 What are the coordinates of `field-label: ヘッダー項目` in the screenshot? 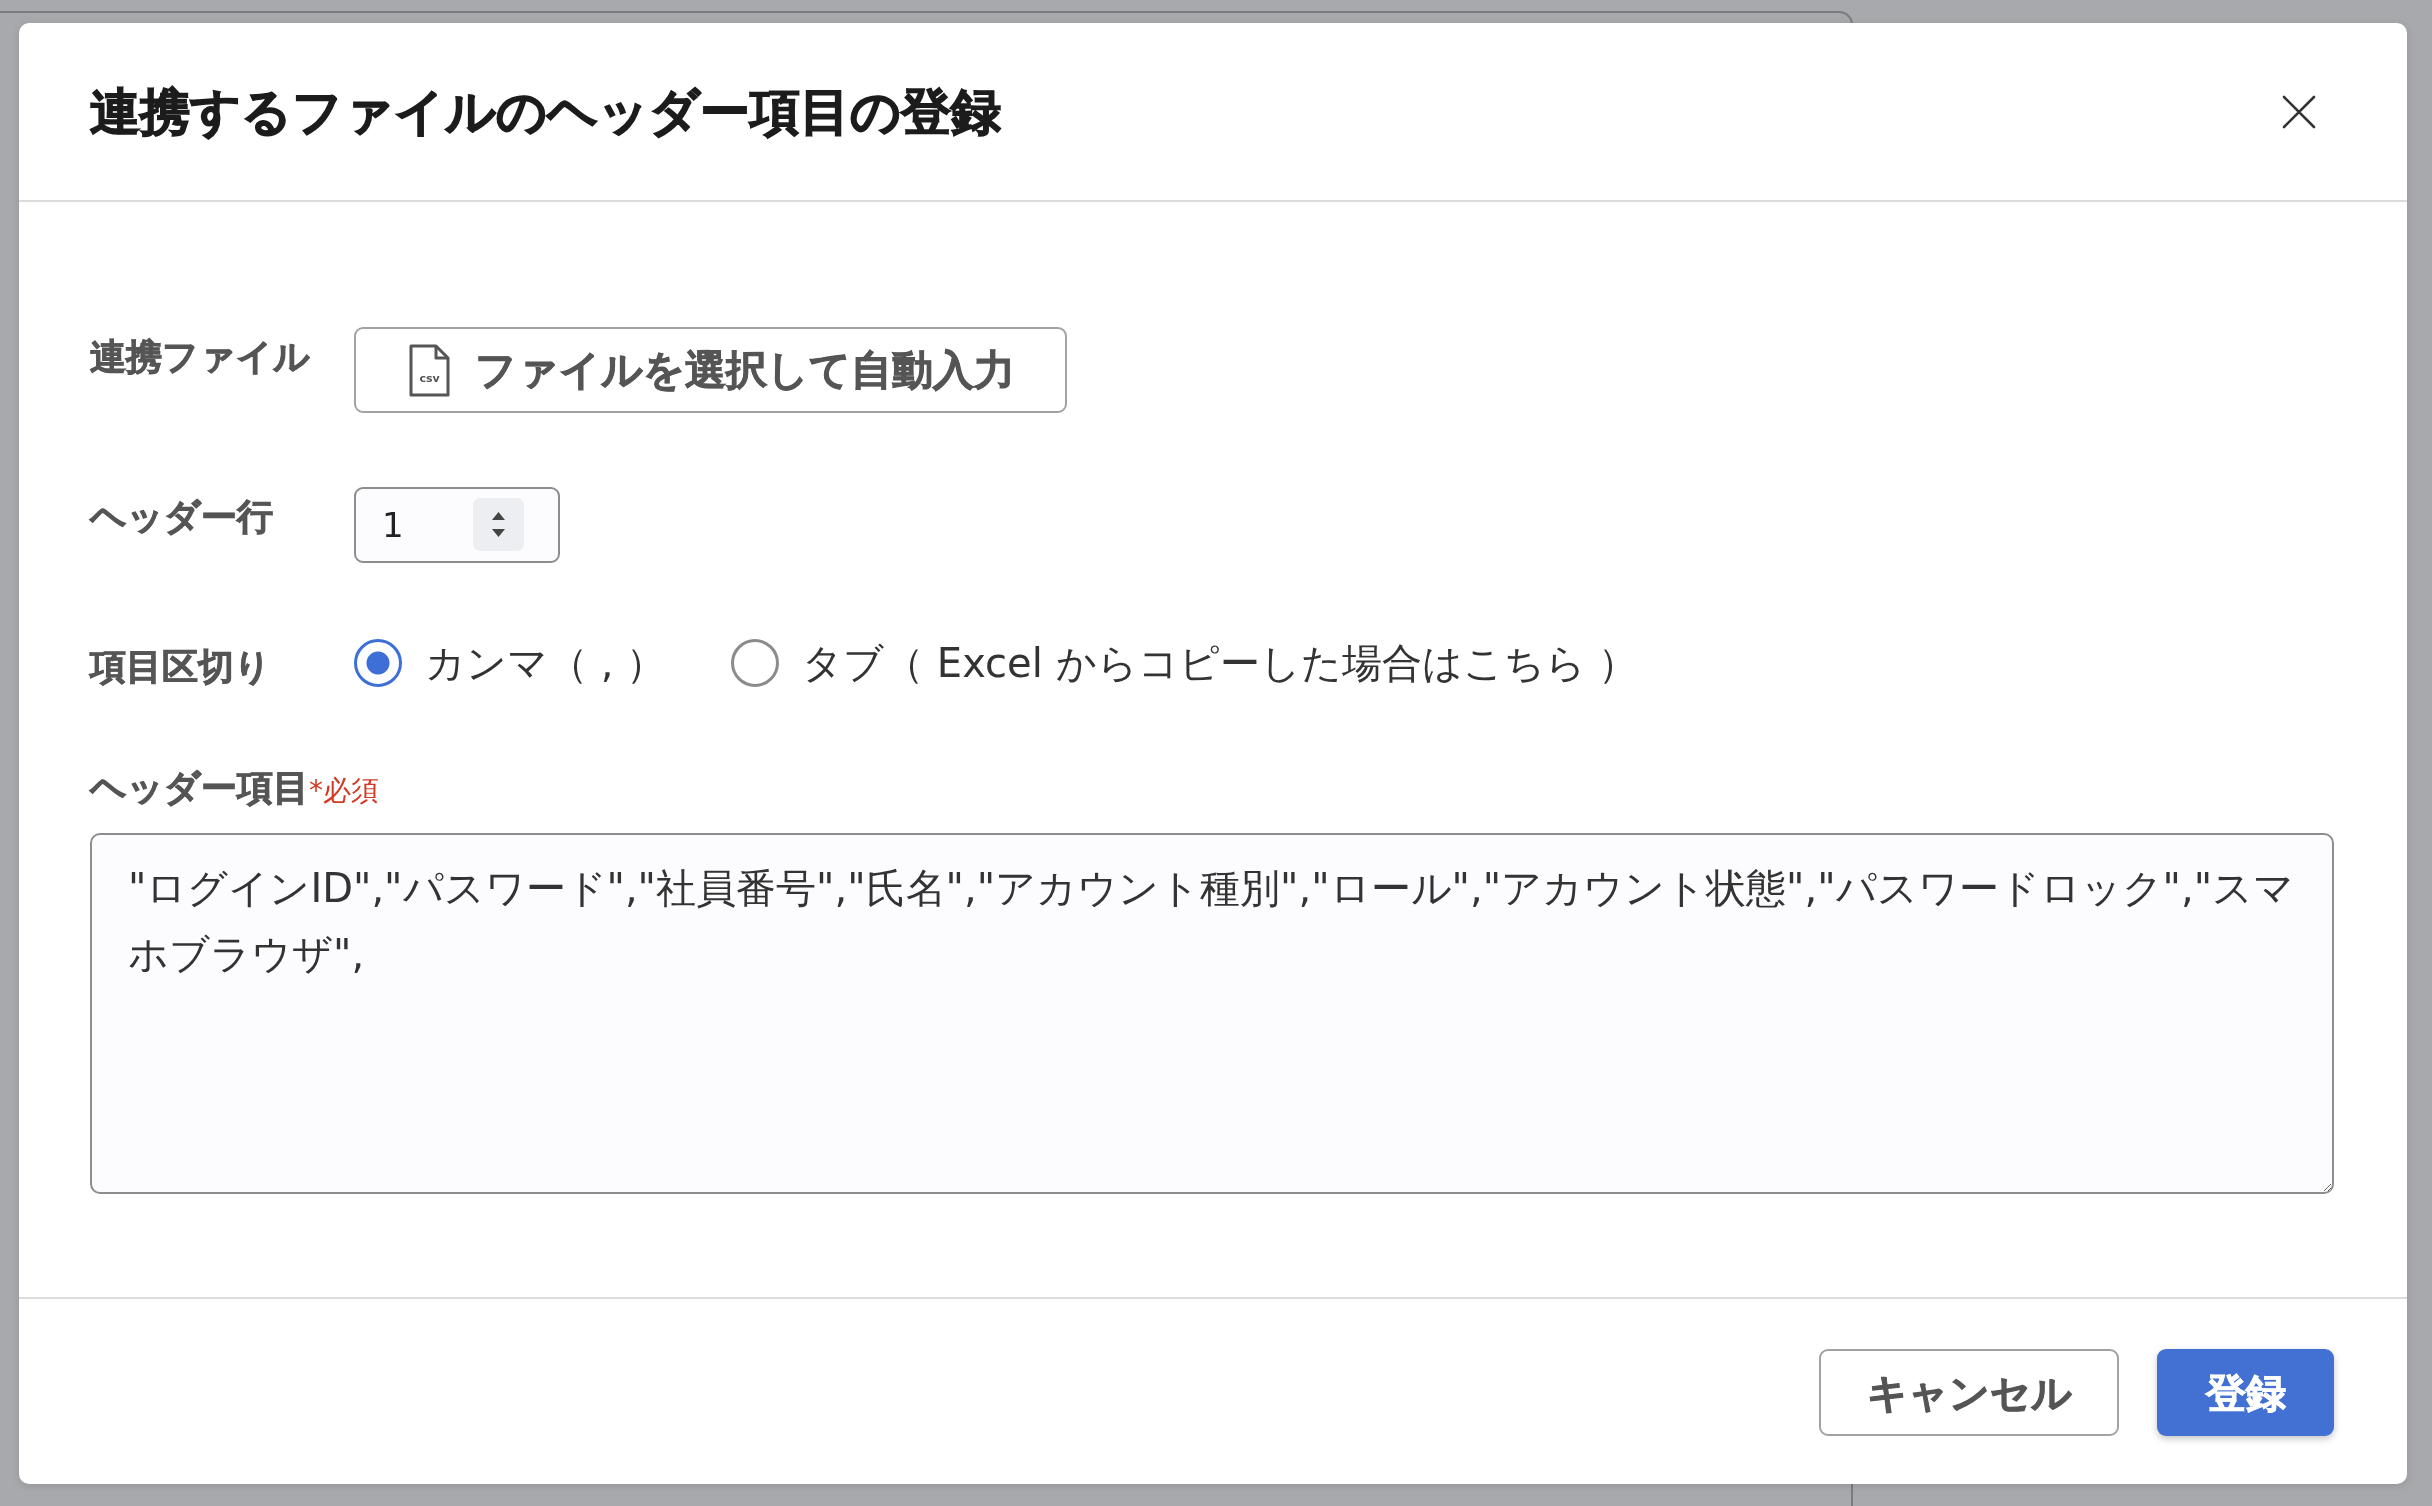 It's located at (199, 788).